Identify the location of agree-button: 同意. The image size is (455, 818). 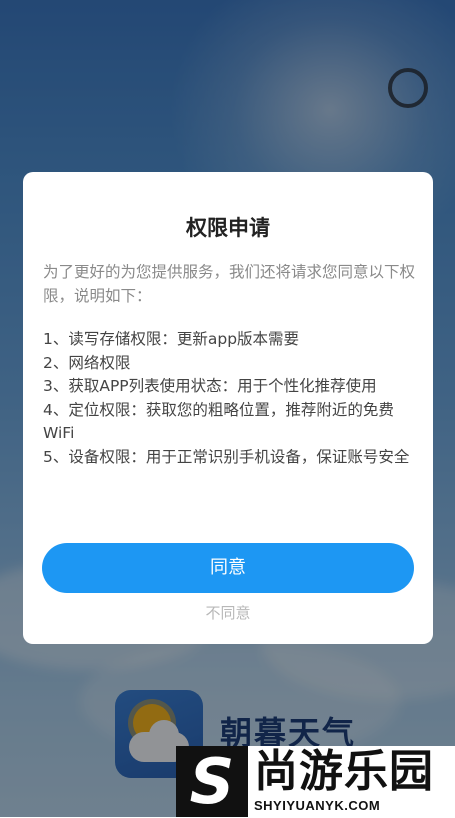
(228, 568).